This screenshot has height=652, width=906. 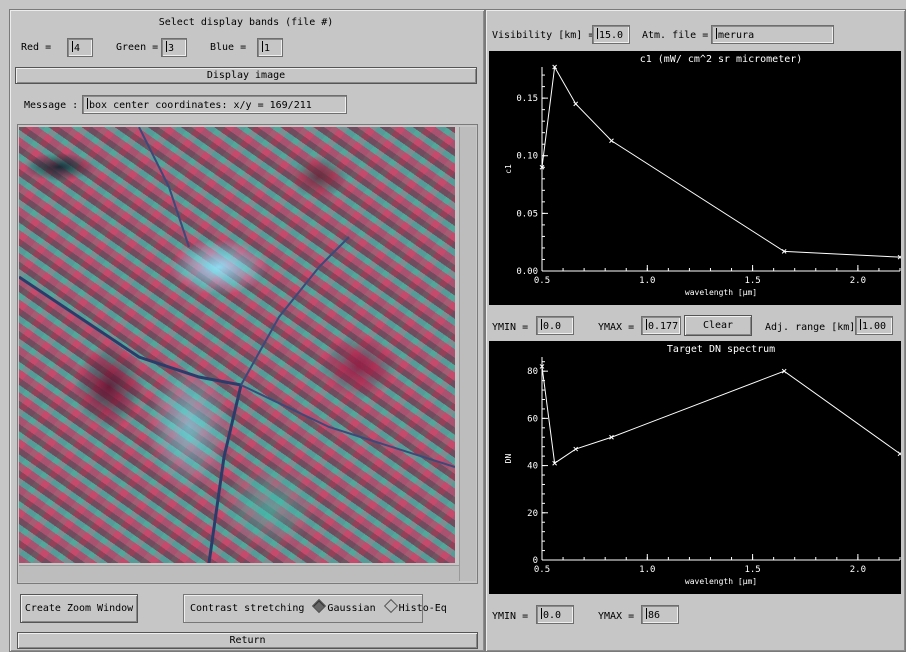 I want to click on ymin-label-2: YMIN =, so click(x=510, y=616).